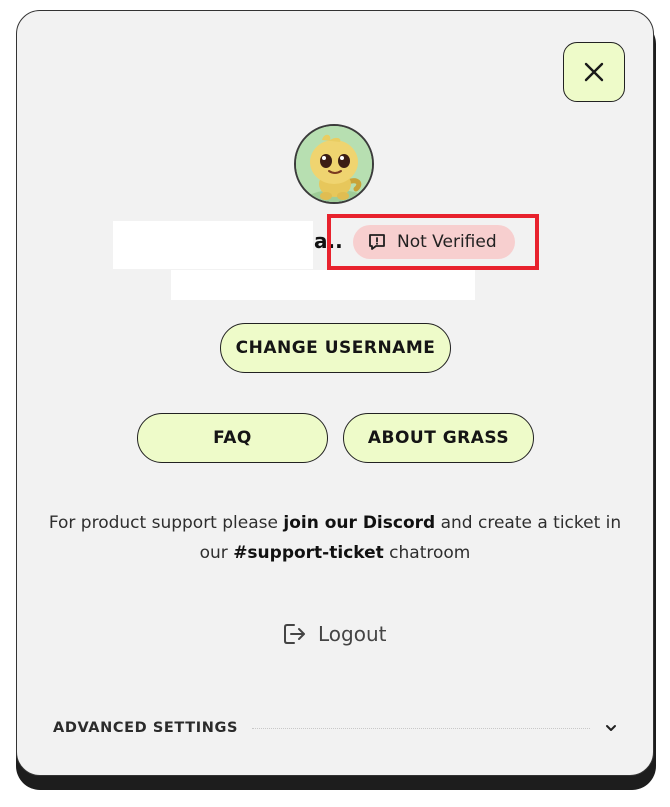 Image resolution: width=670 pixels, height=807 pixels. I want to click on support-channel: #support-ticket, so click(308, 553).